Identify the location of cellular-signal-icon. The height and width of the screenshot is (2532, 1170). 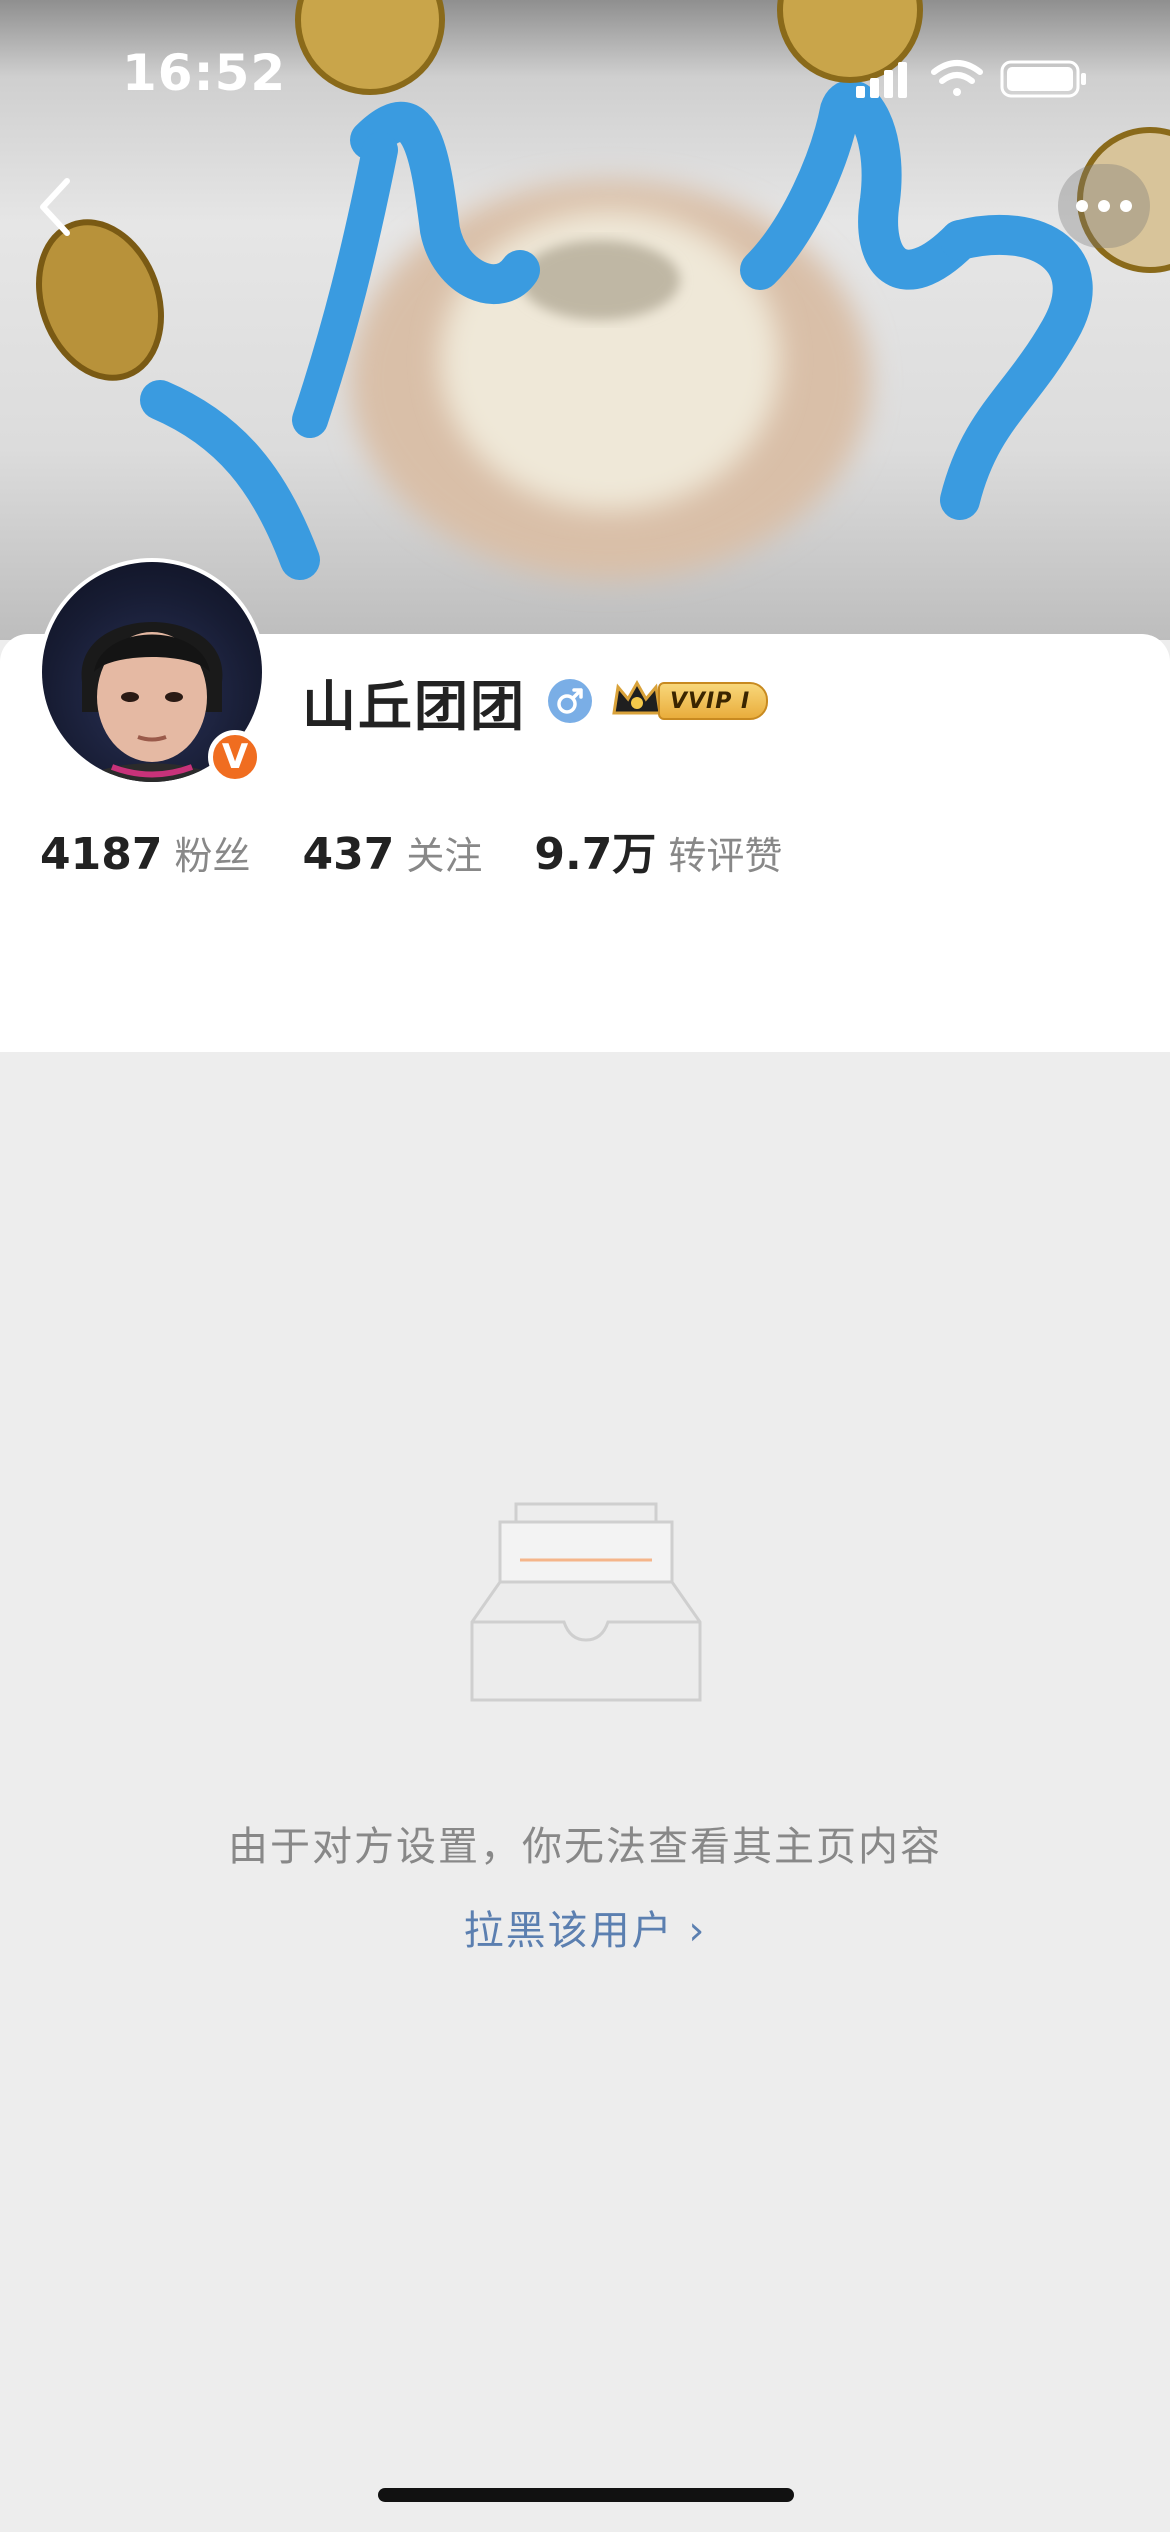
(881, 80).